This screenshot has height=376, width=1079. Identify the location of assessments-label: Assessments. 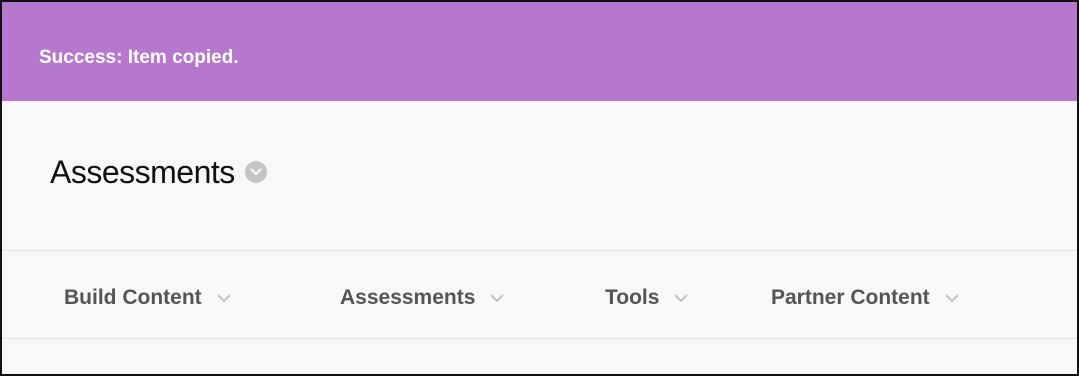
(408, 297).